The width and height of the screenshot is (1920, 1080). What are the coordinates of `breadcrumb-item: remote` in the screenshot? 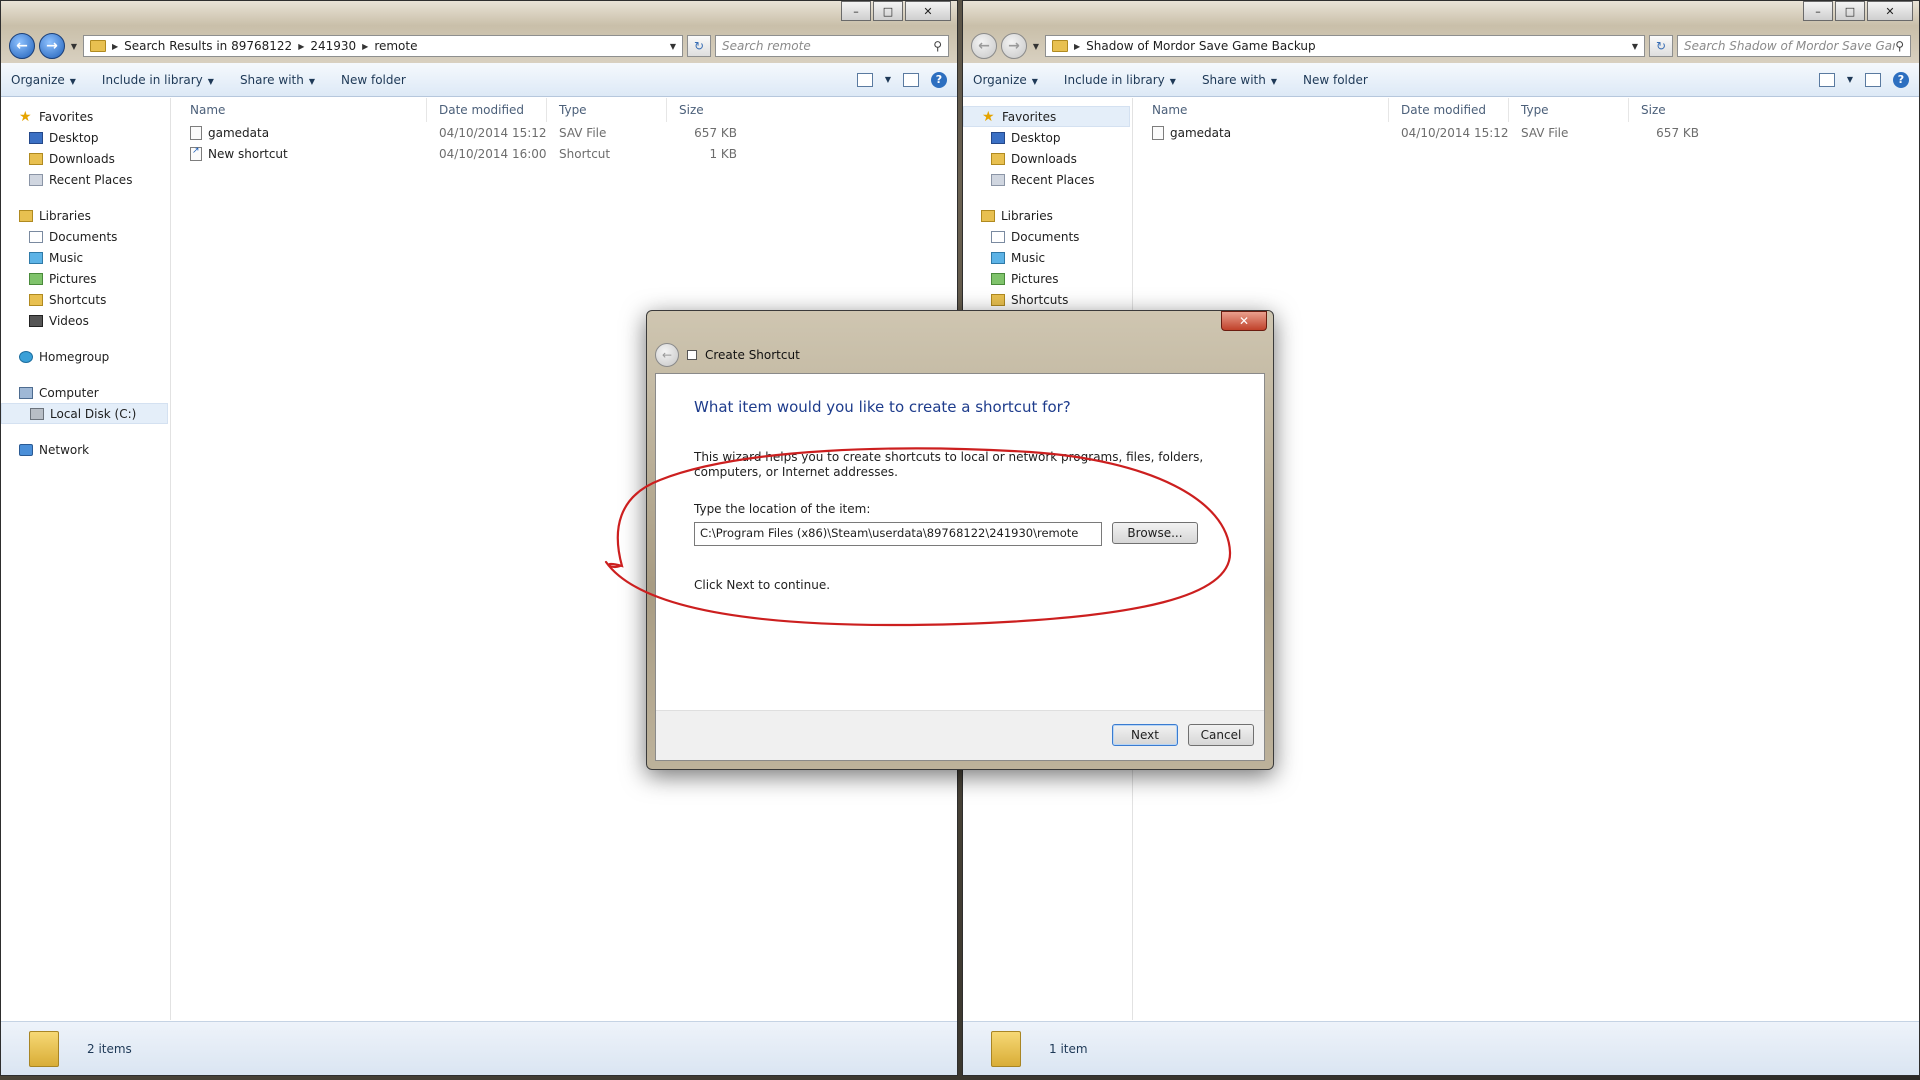 It's located at (395, 46).